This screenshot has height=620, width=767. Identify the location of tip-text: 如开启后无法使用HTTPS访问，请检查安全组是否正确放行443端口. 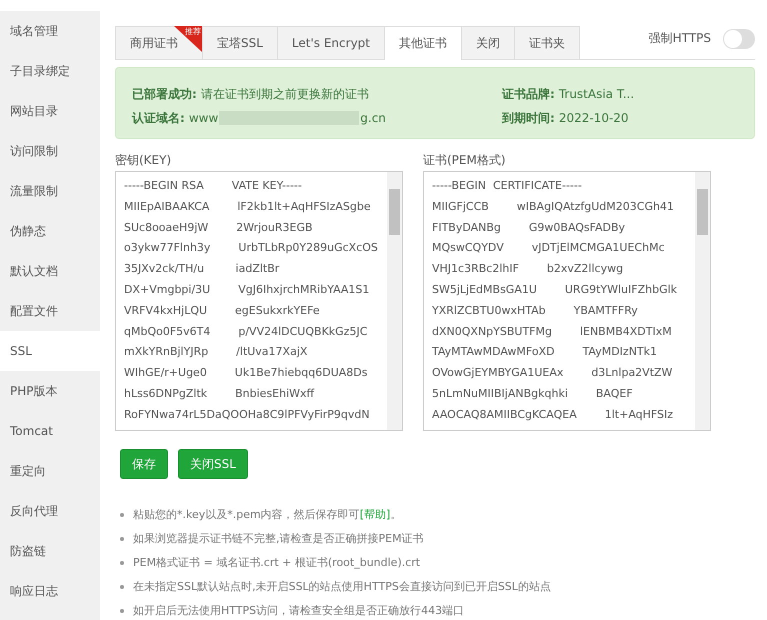
(298, 611).